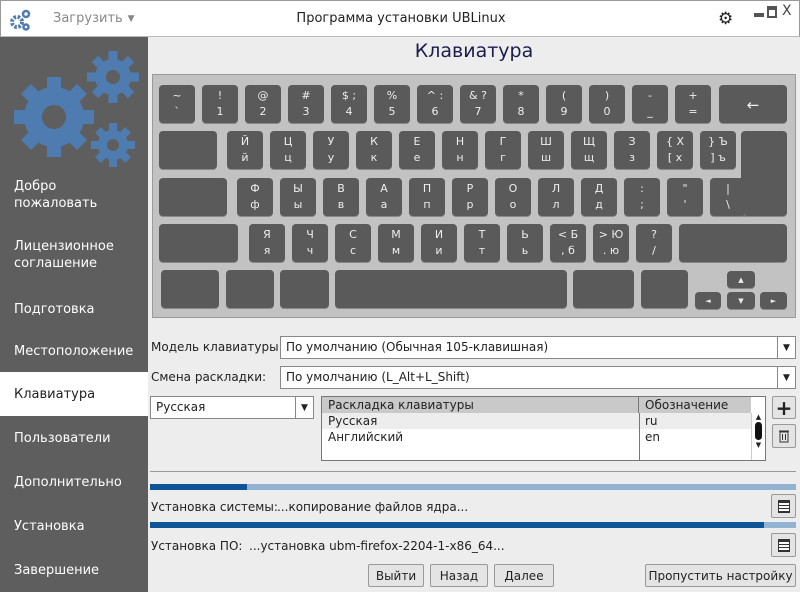  What do you see at coordinates (474, 51) in the screenshot?
I see `page-title: Клавиатура` at bounding box center [474, 51].